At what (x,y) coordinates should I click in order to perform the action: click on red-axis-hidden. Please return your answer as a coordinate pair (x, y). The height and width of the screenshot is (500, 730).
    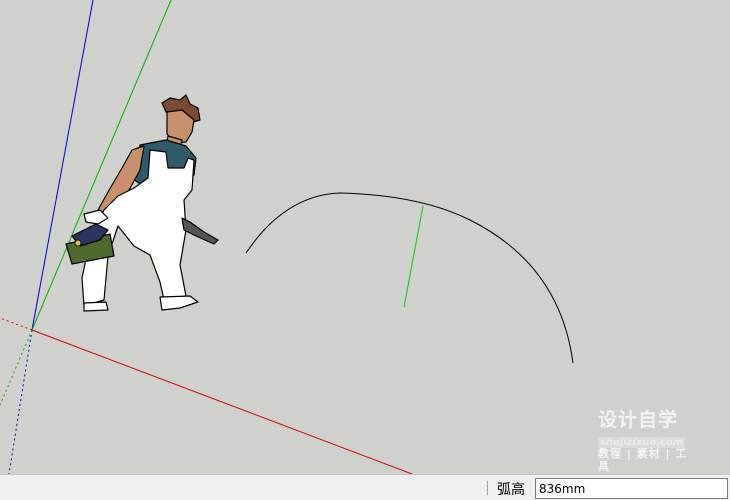
    Looking at the image, I should click on (16, 324).